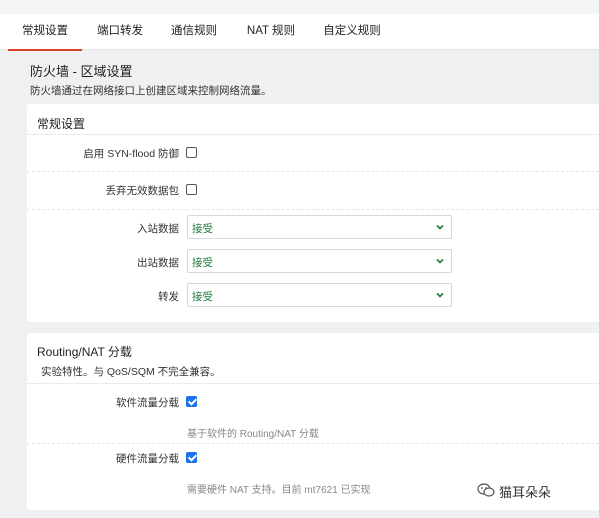 Image resolution: width=599 pixels, height=518 pixels. Describe the element at coordinates (142, 191) in the screenshot. I see `drop-invalid-label: 丢弃无效数据包` at that location.